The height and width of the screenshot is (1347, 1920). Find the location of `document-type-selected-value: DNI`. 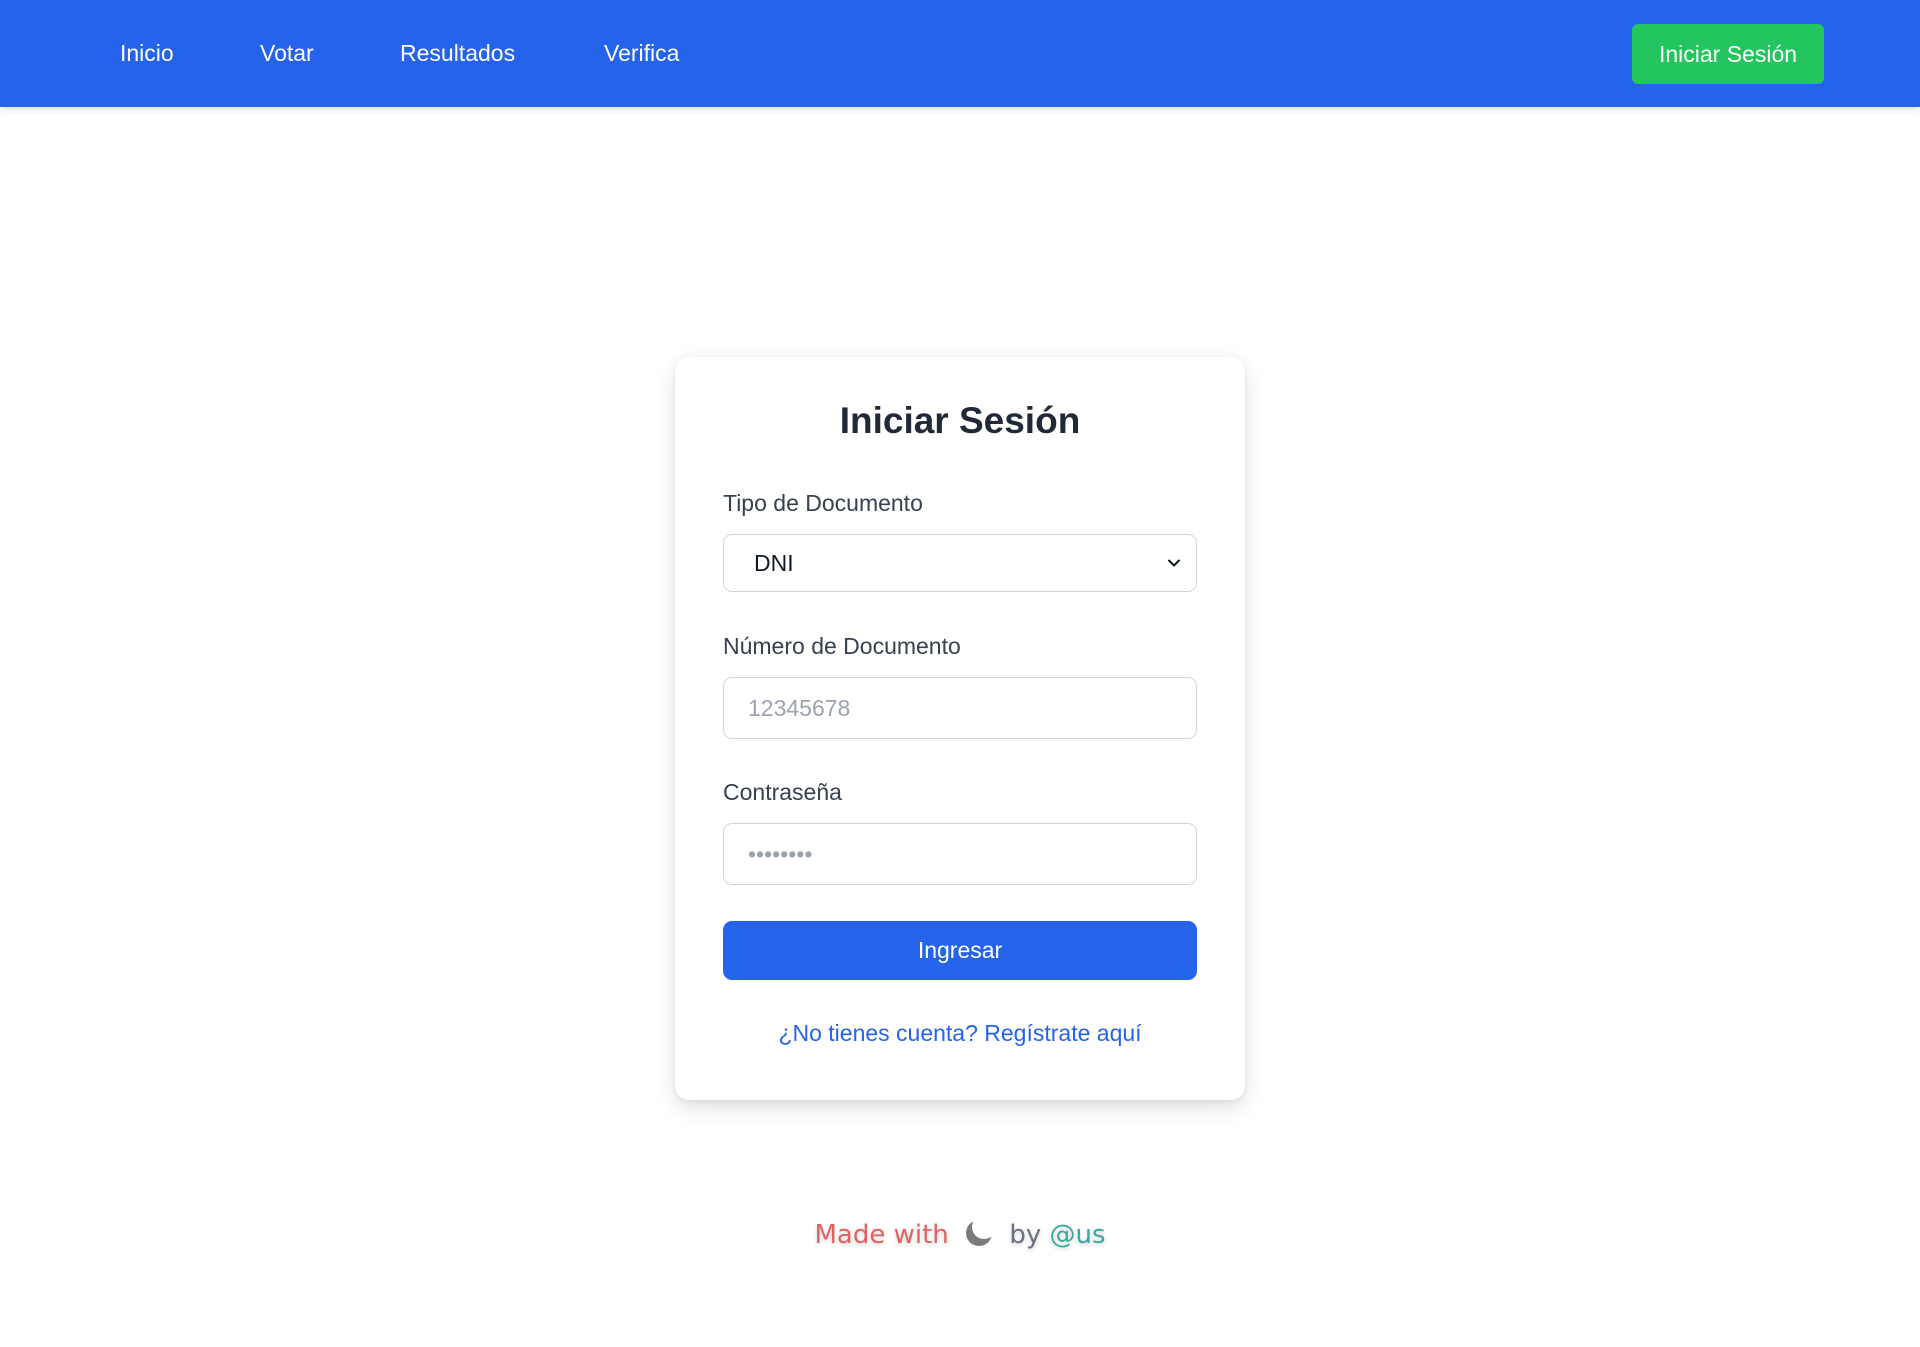

document-type-selected-value: DNI is located at coordinates (774, 563).